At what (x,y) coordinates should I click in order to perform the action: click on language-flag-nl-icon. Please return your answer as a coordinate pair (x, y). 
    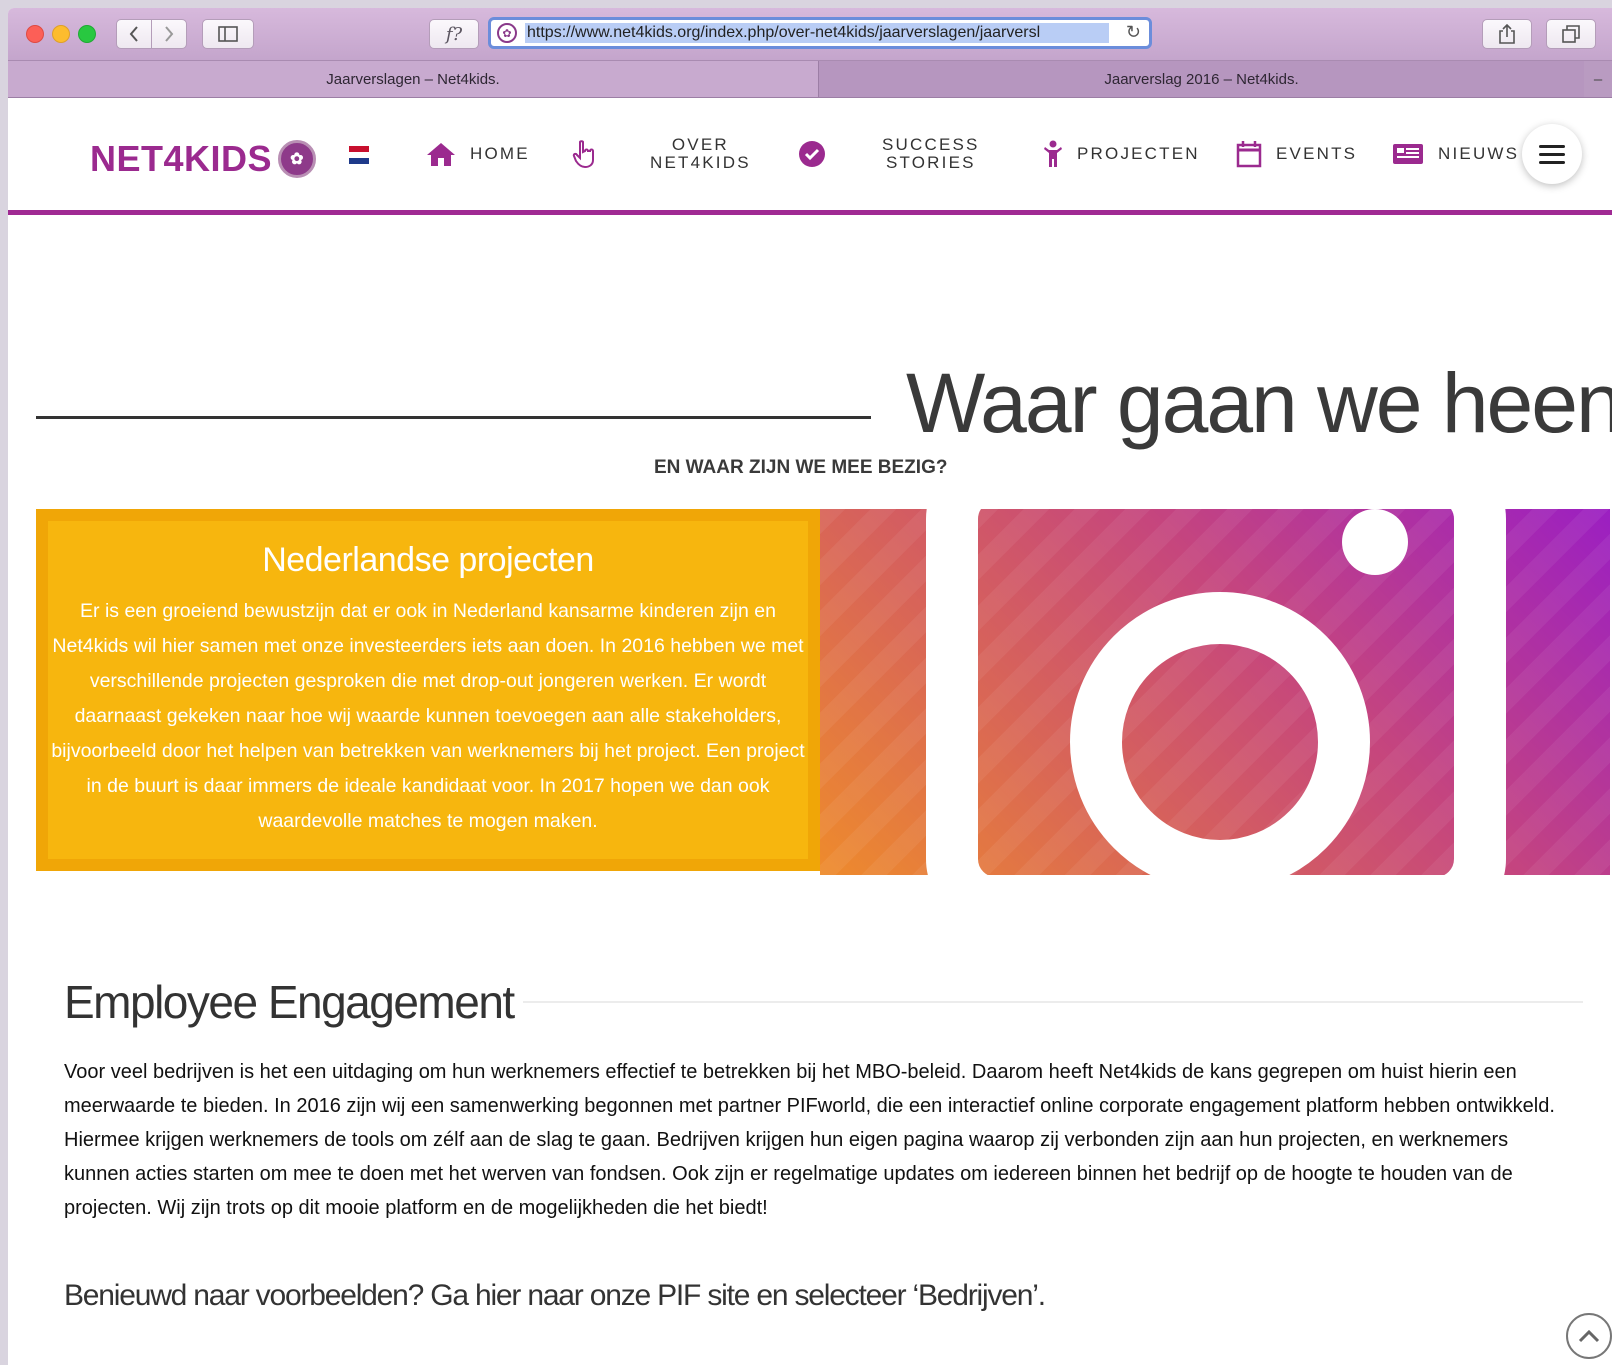
    Looking at the image, I should click on (359, 155).